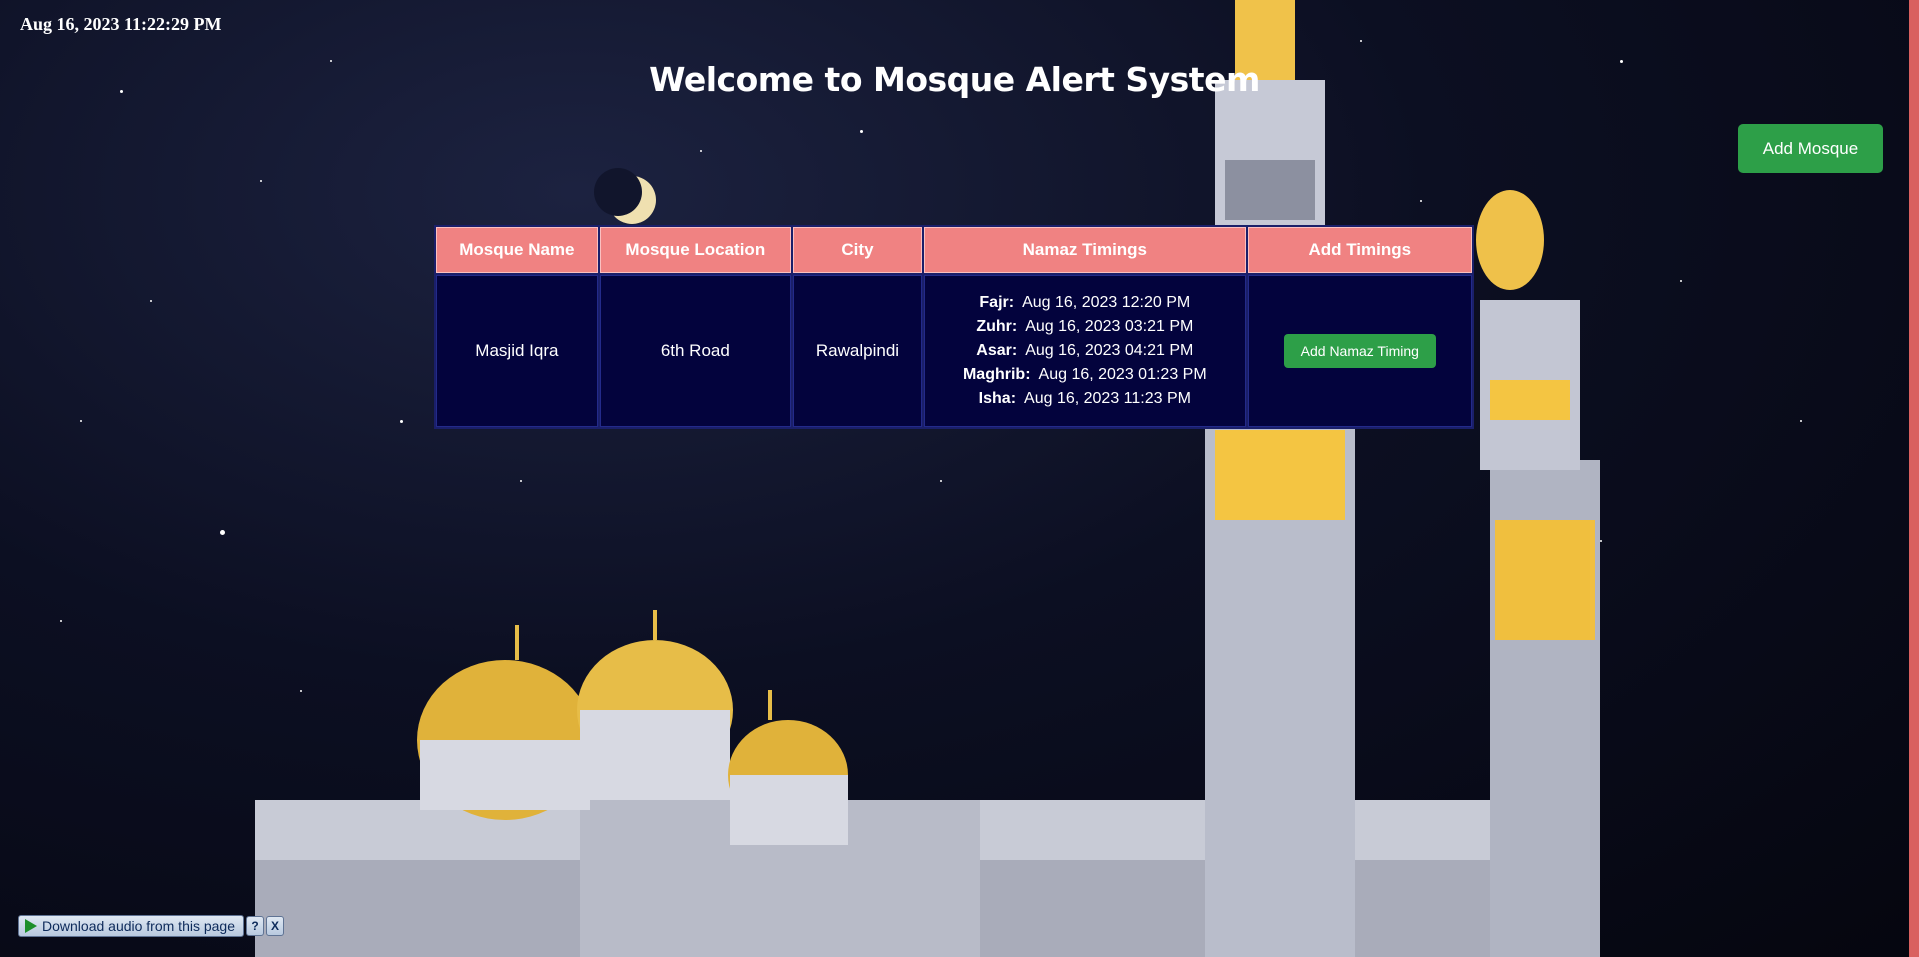 The image size is (1919, 957). What do you see at coordinates (1085, 250) in the screenshot?
I see `column-header-namaz-timings: Namaz Timings` at bounding box center [1085, 250].